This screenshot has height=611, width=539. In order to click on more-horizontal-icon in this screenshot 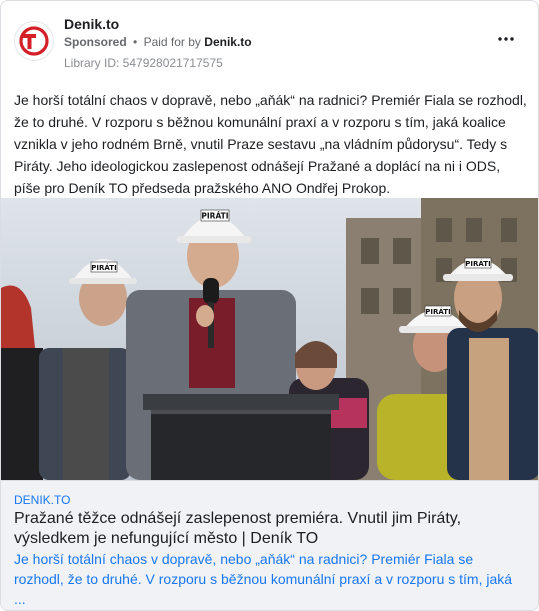, I will do `click(506, 39)`.